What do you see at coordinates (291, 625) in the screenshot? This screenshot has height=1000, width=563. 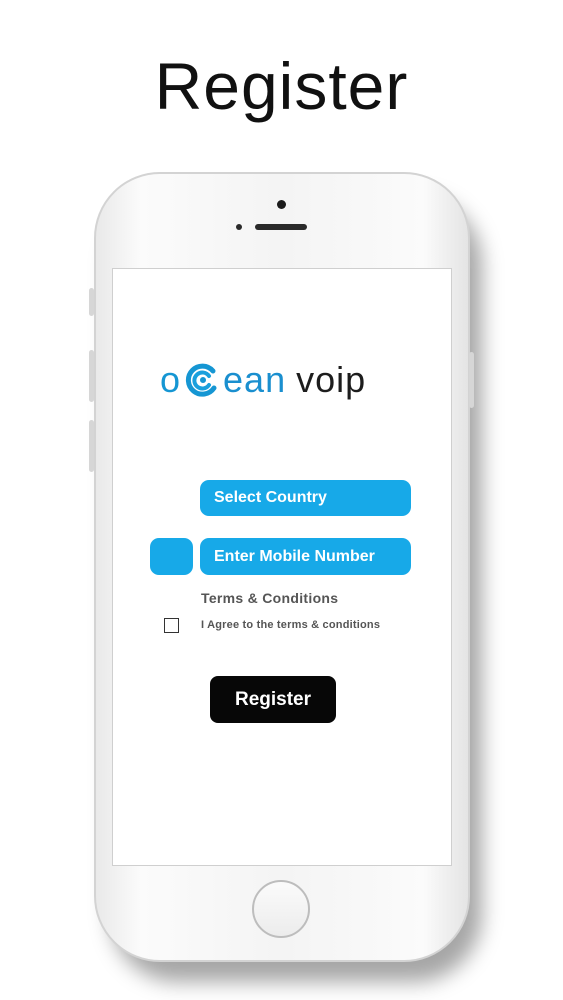 I see `agree-label: I Agree to the terms & conditions` at bounding box center [291, 625].